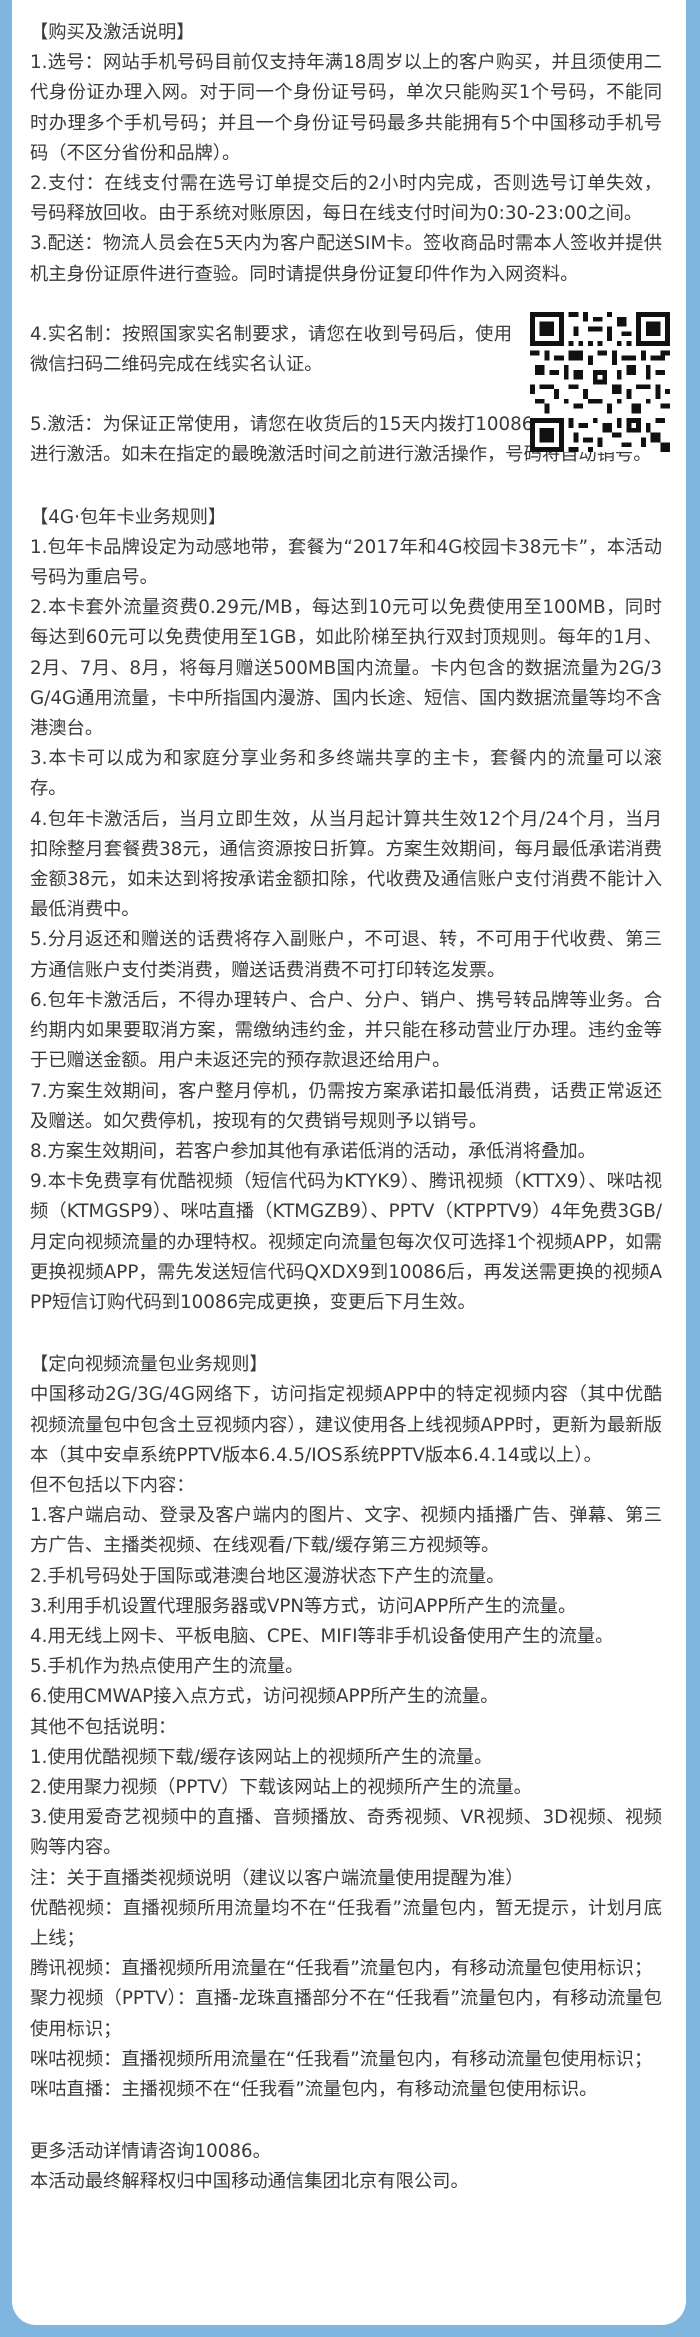 This screenshot has width=700, height=2337. What do you see at coordinates (314, 2089) in the screenshot?
I see `video-note-migu-live: 咪咕直播：主播视频不在“任我看”流量包内，有移动流量包使用标识。` at bounding box center [314, 2089].